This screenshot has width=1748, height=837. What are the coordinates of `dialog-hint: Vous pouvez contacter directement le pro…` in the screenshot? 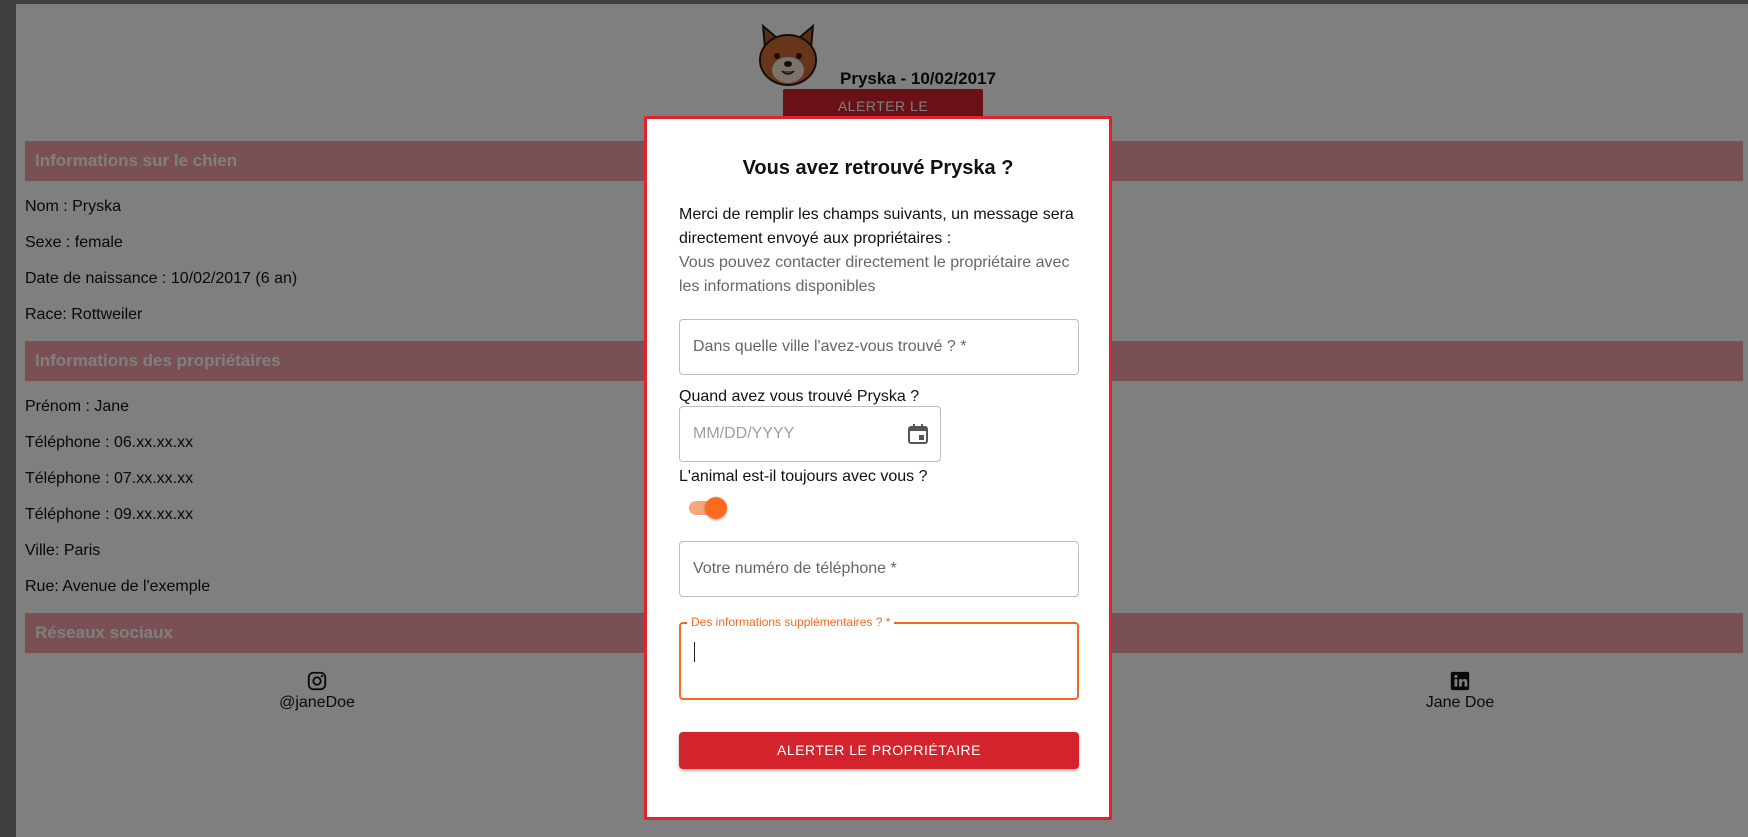 It's located at (874, 274).